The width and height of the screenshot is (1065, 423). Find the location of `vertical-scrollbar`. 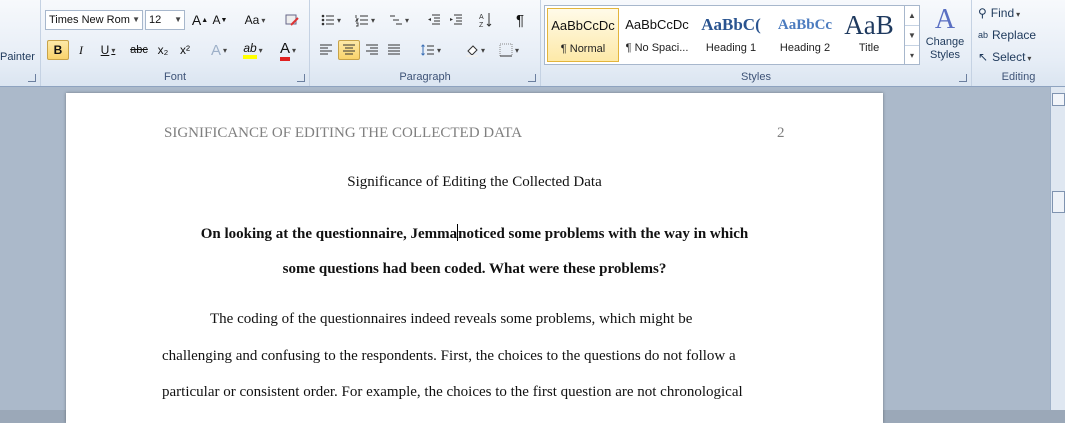

vertical-scrollbar is located at coordinates (1057, 248).